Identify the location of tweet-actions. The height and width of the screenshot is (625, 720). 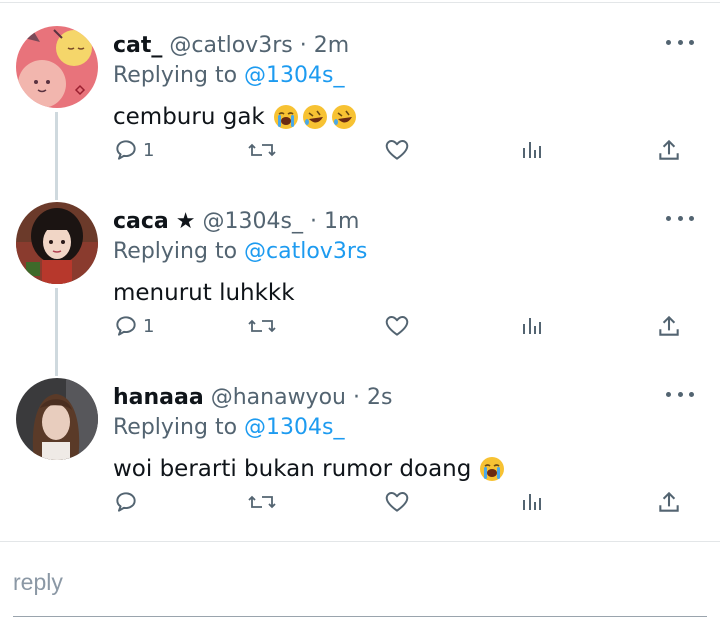
(360, 502).